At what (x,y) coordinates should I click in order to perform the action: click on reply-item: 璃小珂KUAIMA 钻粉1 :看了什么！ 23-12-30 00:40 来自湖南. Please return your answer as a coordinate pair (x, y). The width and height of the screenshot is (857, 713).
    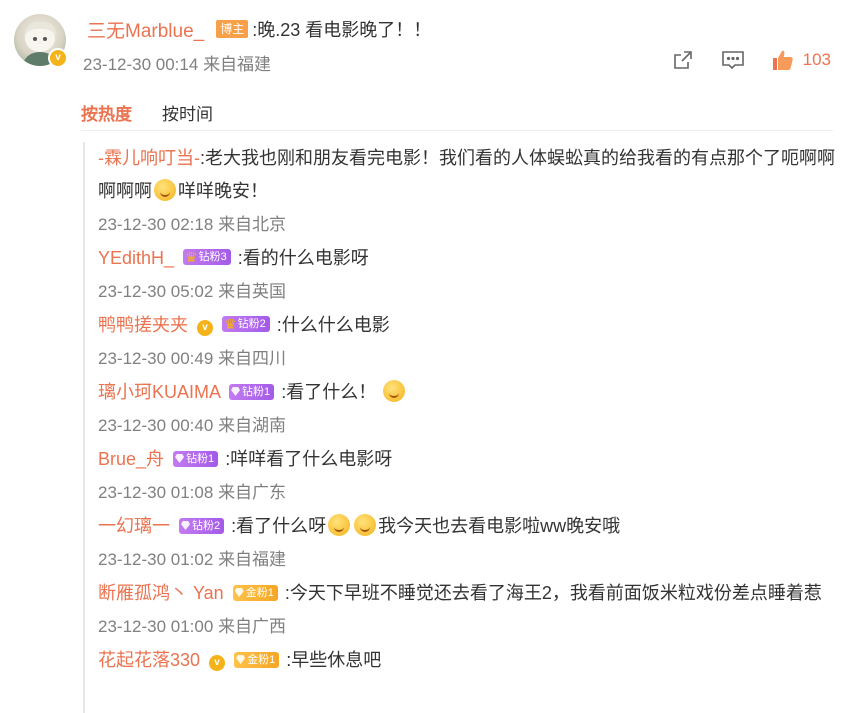
    Looking at the image, I should click on (466, 409).